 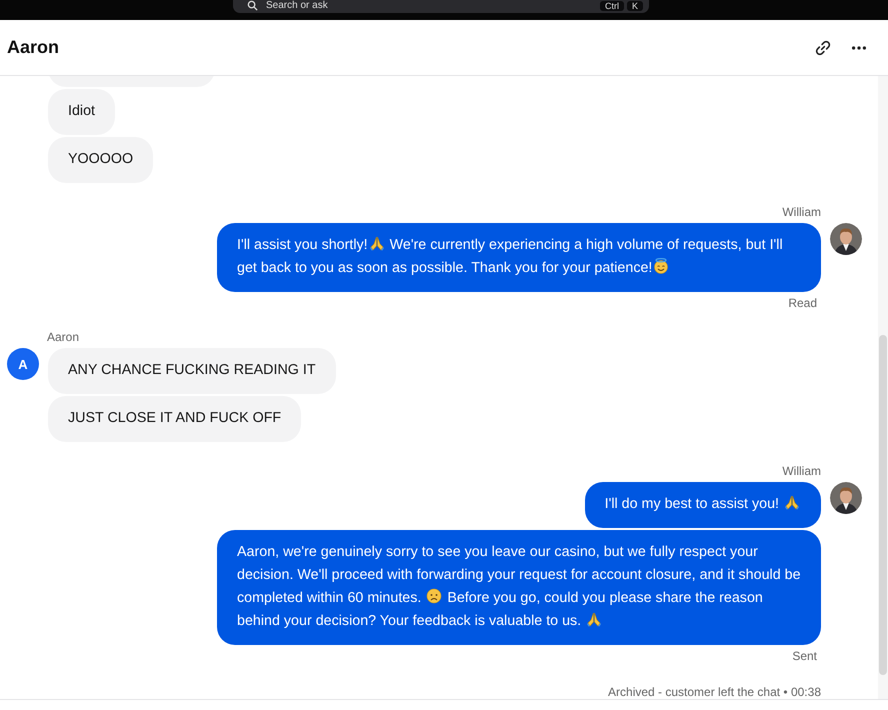 I want to click on smiling-face-with-halo-icon, so click(x=661, y=266).